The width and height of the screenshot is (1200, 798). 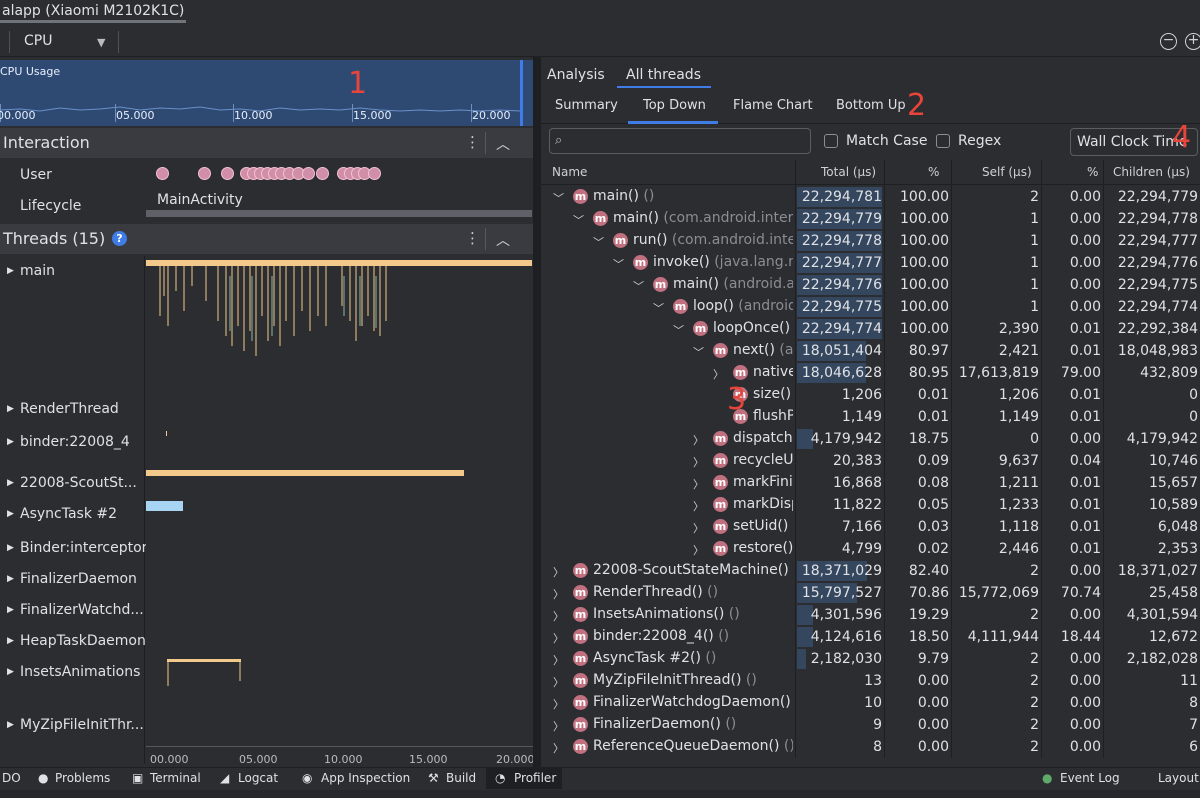 What do you see at coordinates (101, 42) in the screenshot?
I see `chevron-down-icon: ▼` at bounding box center [101, 42].